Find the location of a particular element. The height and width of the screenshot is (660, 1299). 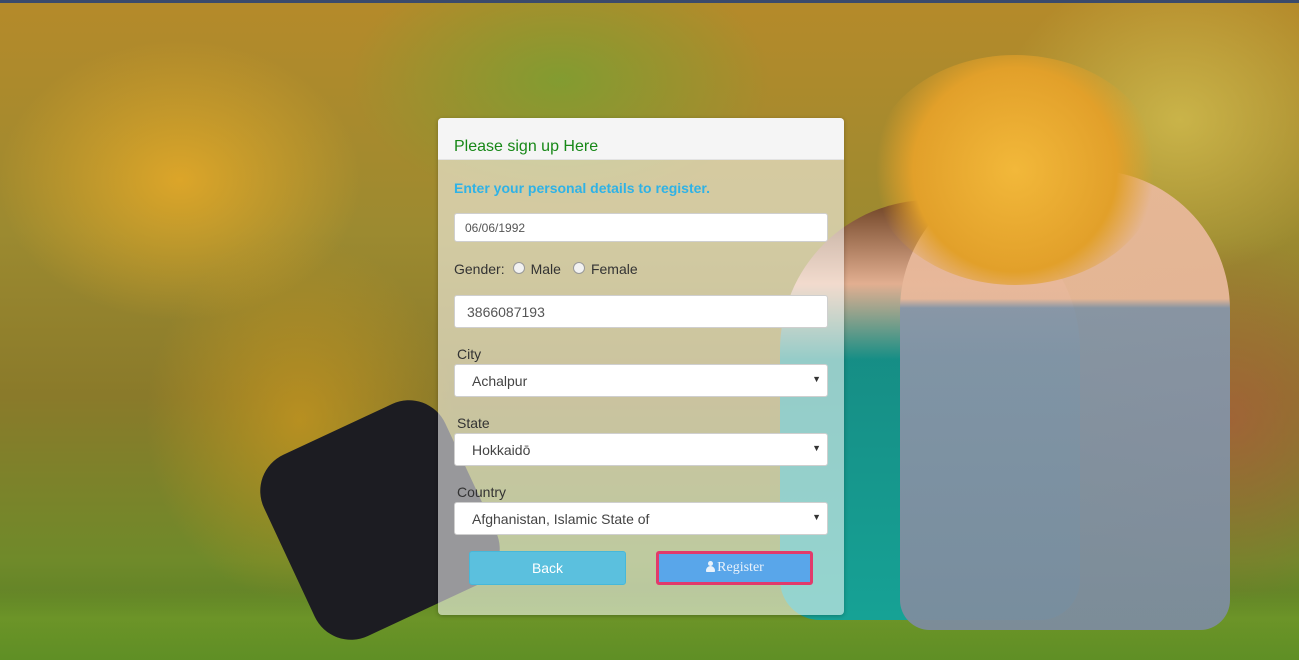

city-select: Achalpur ▼ is located at coordinates (641, 380).